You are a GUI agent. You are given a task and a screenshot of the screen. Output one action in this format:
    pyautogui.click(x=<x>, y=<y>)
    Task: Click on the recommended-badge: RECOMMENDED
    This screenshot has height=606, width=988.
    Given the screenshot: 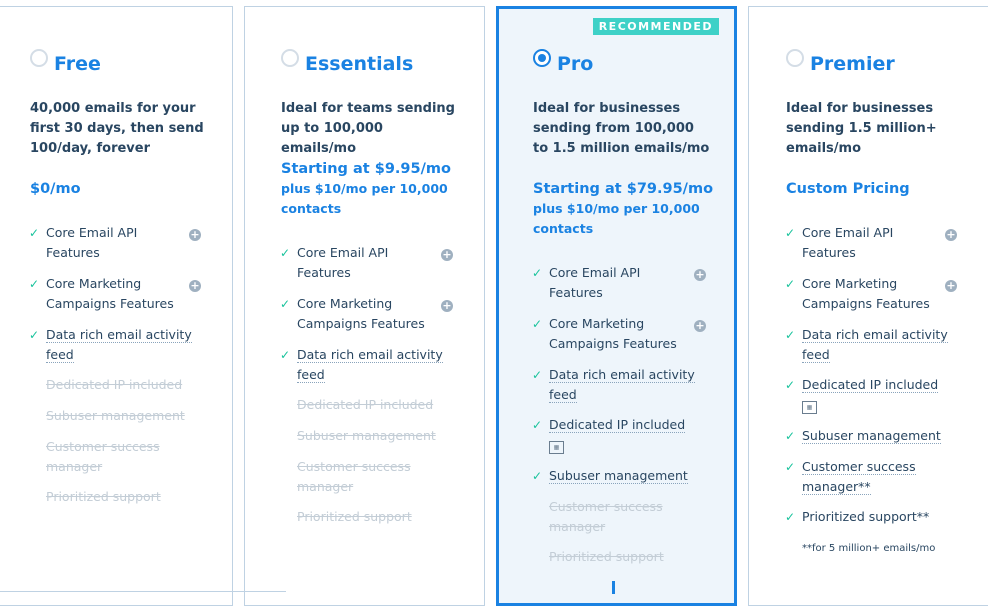 What is the action you would take?
    pyautogui.click(x=655, y=26)
    